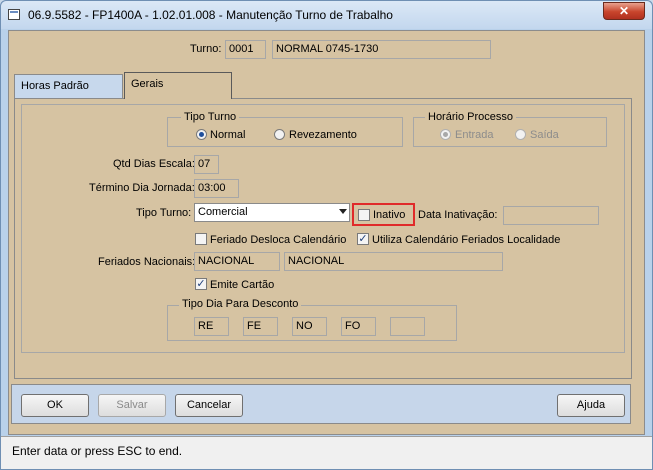  I want to click on tipo-turno-group-title: Tipo Turno, so click(210, 117).